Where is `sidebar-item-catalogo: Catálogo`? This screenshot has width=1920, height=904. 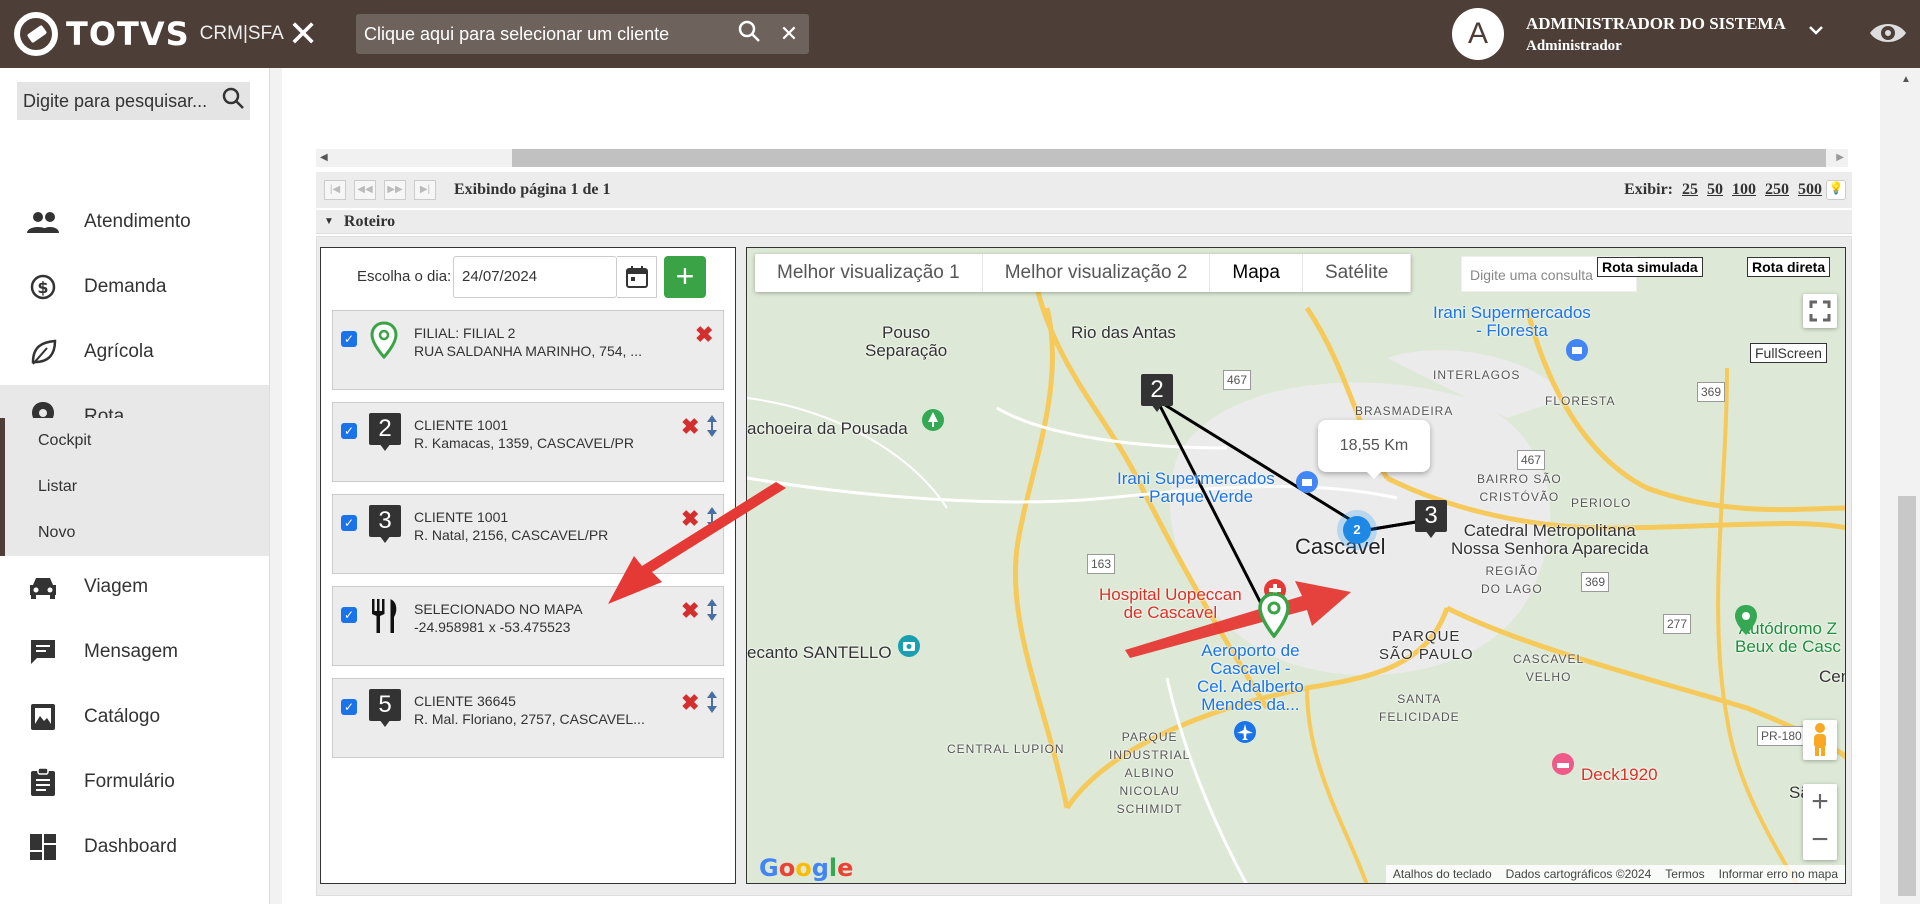
sidebar-item-catalogo: Catálogo is located at coordinates (134, 717).